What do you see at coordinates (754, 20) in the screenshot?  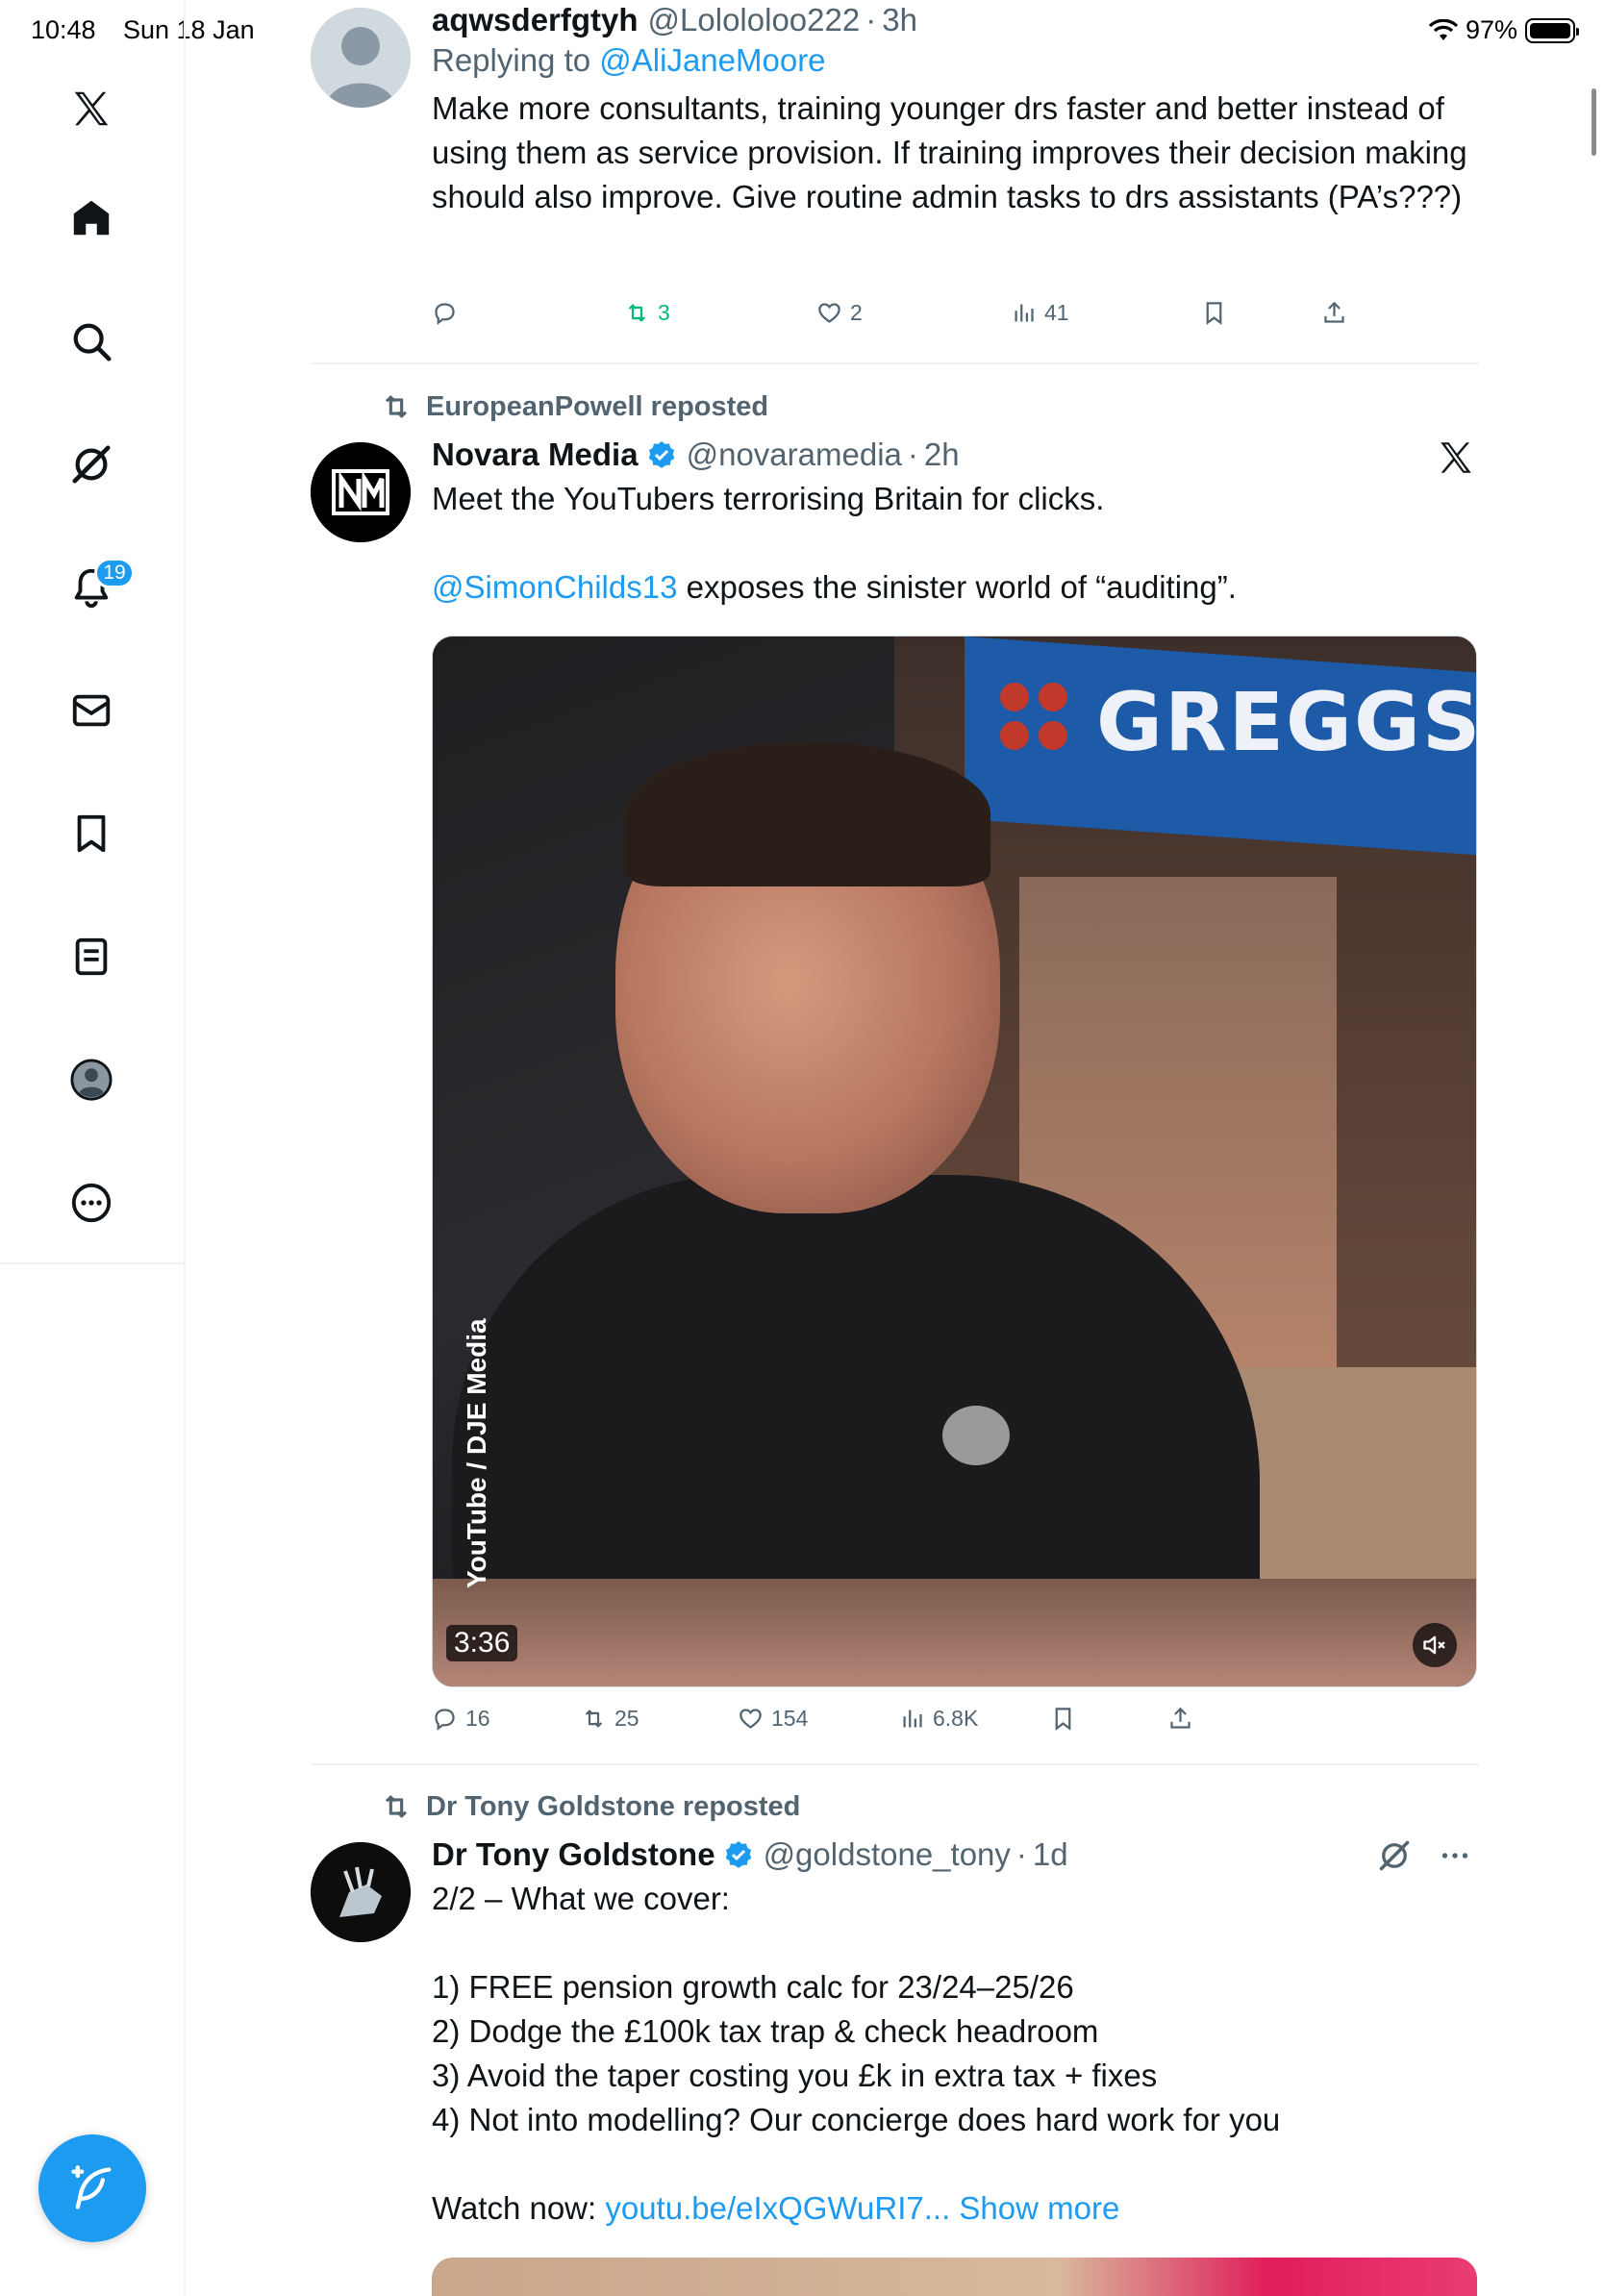 I see `author-handle: @Lolololoo222` at bounding box center [754, 20].